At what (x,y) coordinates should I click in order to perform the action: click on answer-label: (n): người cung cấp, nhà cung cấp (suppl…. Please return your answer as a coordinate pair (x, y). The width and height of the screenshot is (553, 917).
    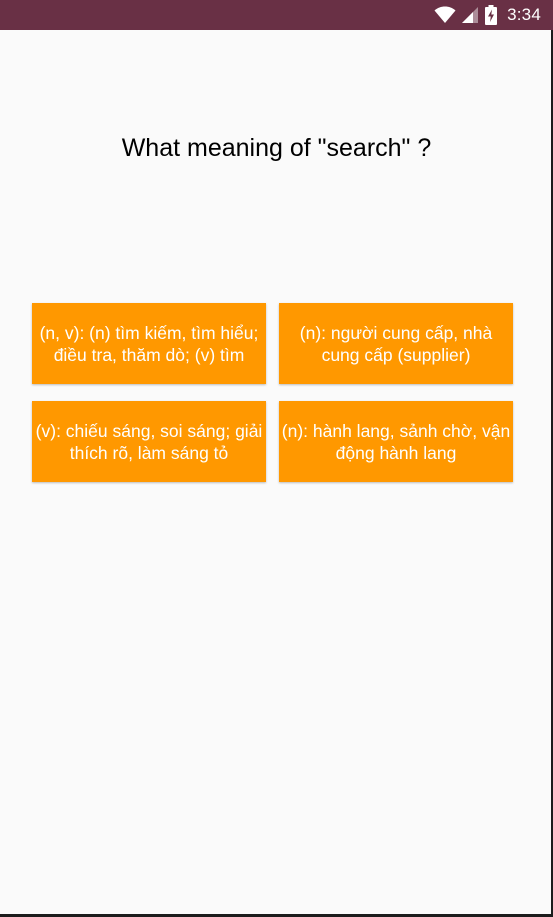
    Looking at the image, I should click on (396, 343).